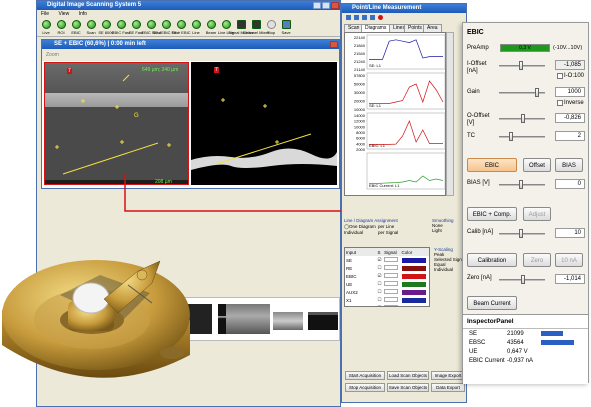 Image resolution: width=591 pixels, height=407 pixels. Describe the element at coordinates (574, 103) in the screenshot. I see `inverse-label: Inverse` at that location.